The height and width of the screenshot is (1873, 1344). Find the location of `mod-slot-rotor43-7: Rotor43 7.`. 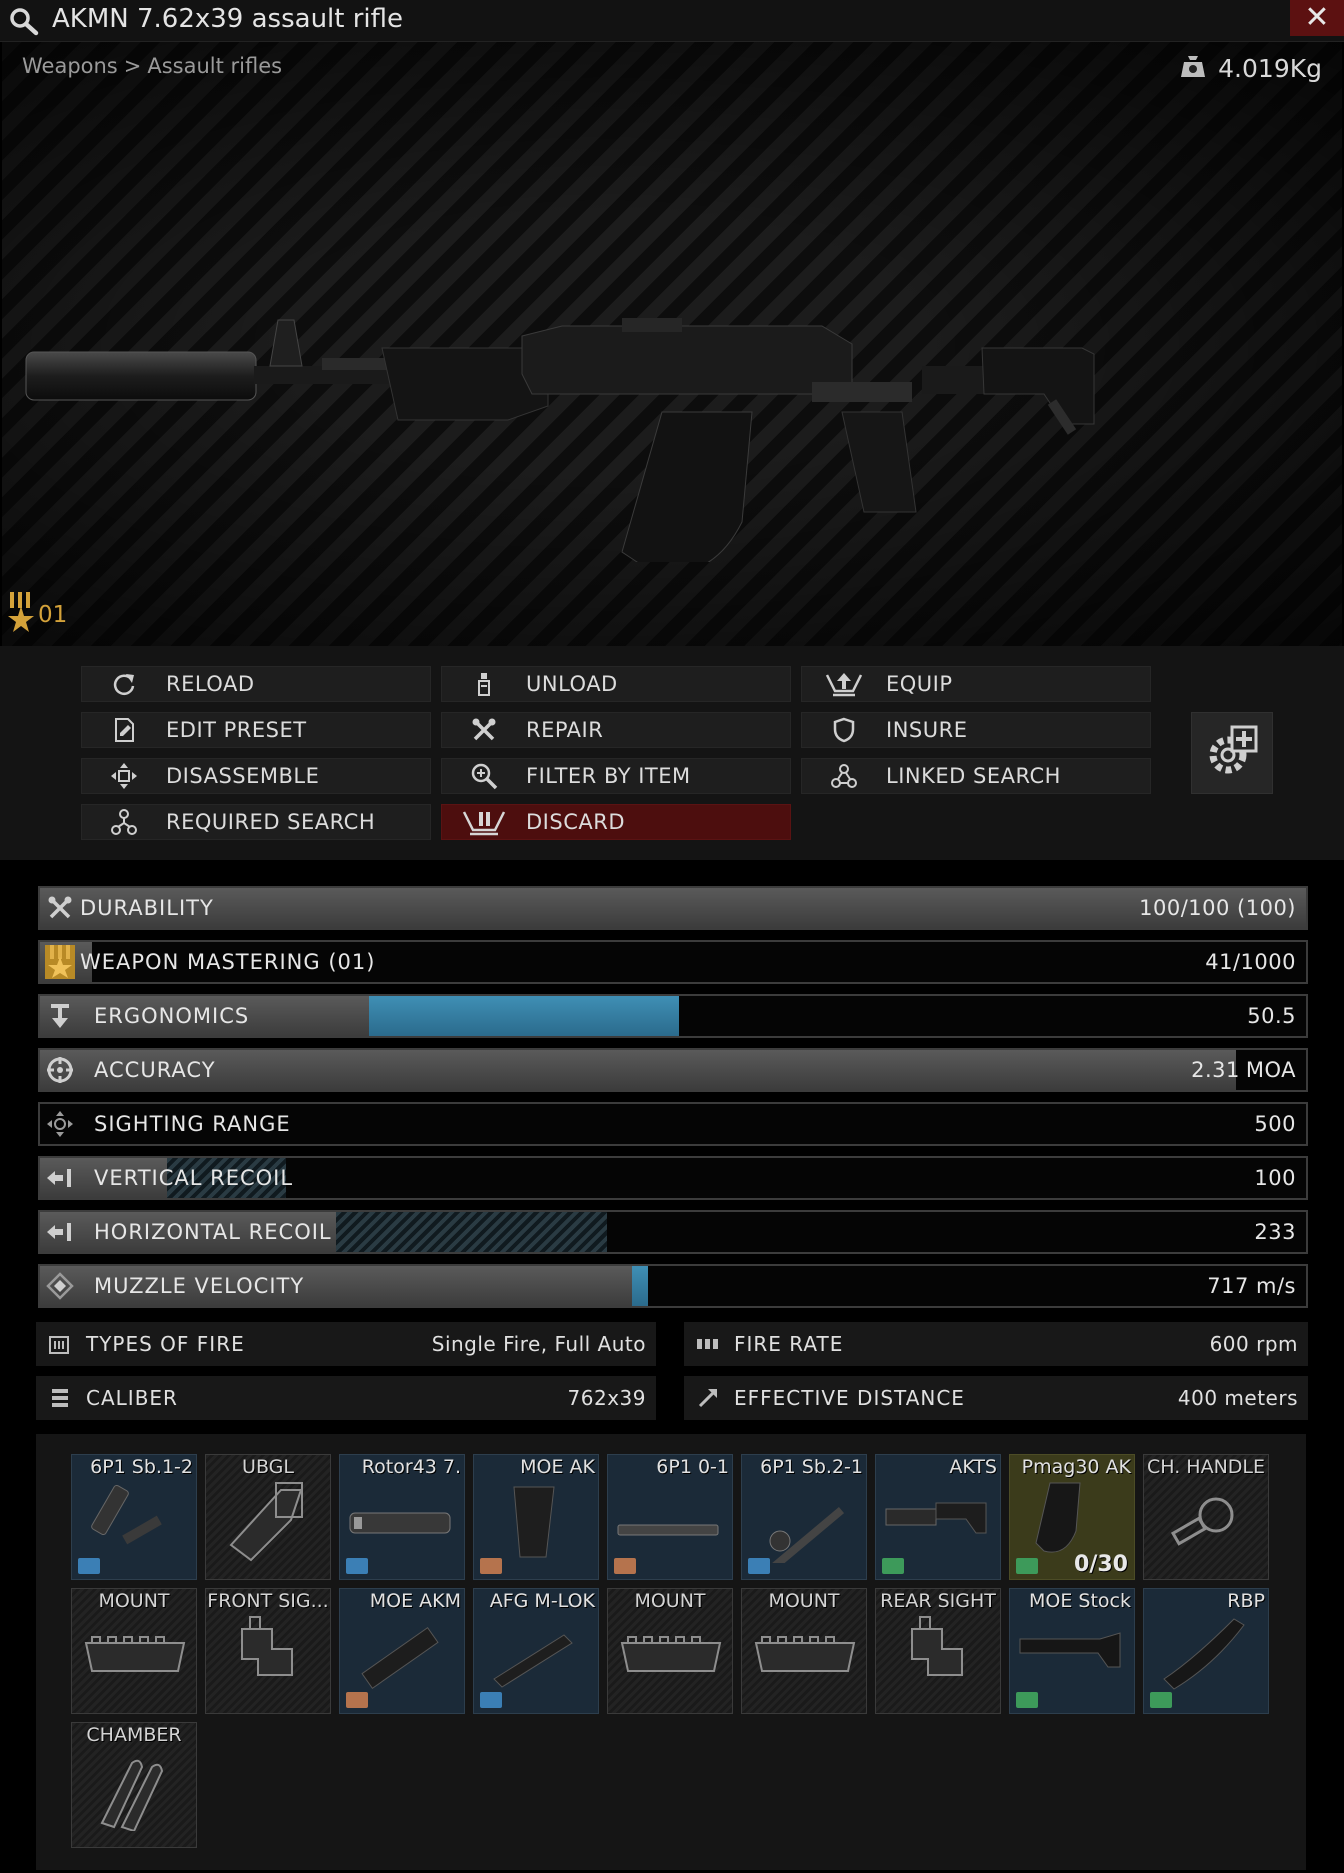

mod-slot-rotor43-7: Rotor43 7. is located at coordinates (402, 1517).